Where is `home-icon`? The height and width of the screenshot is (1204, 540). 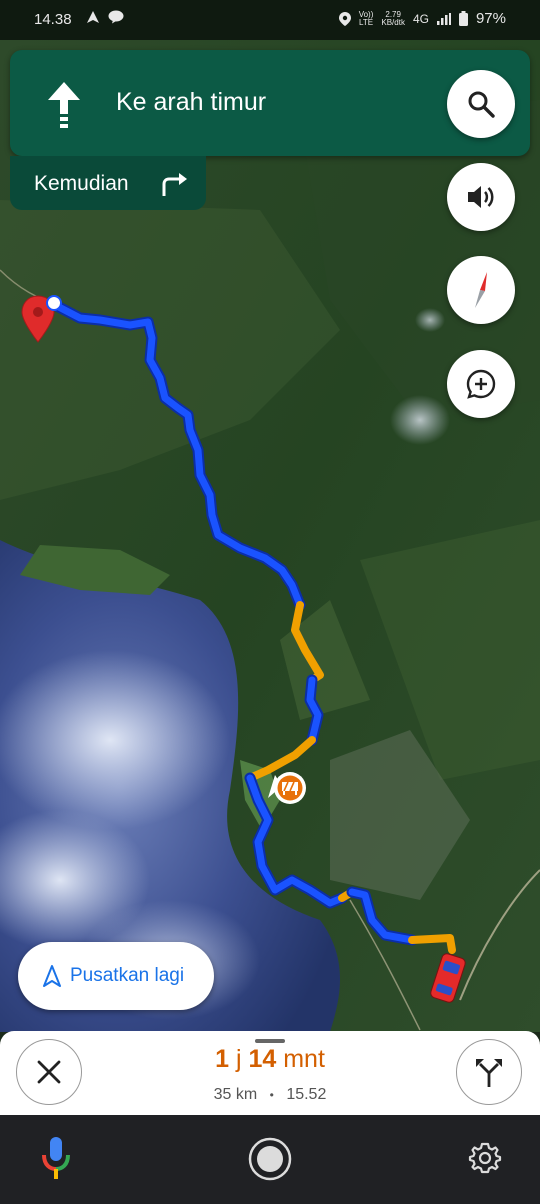
home-icon is located at coordinates (270, 1159).